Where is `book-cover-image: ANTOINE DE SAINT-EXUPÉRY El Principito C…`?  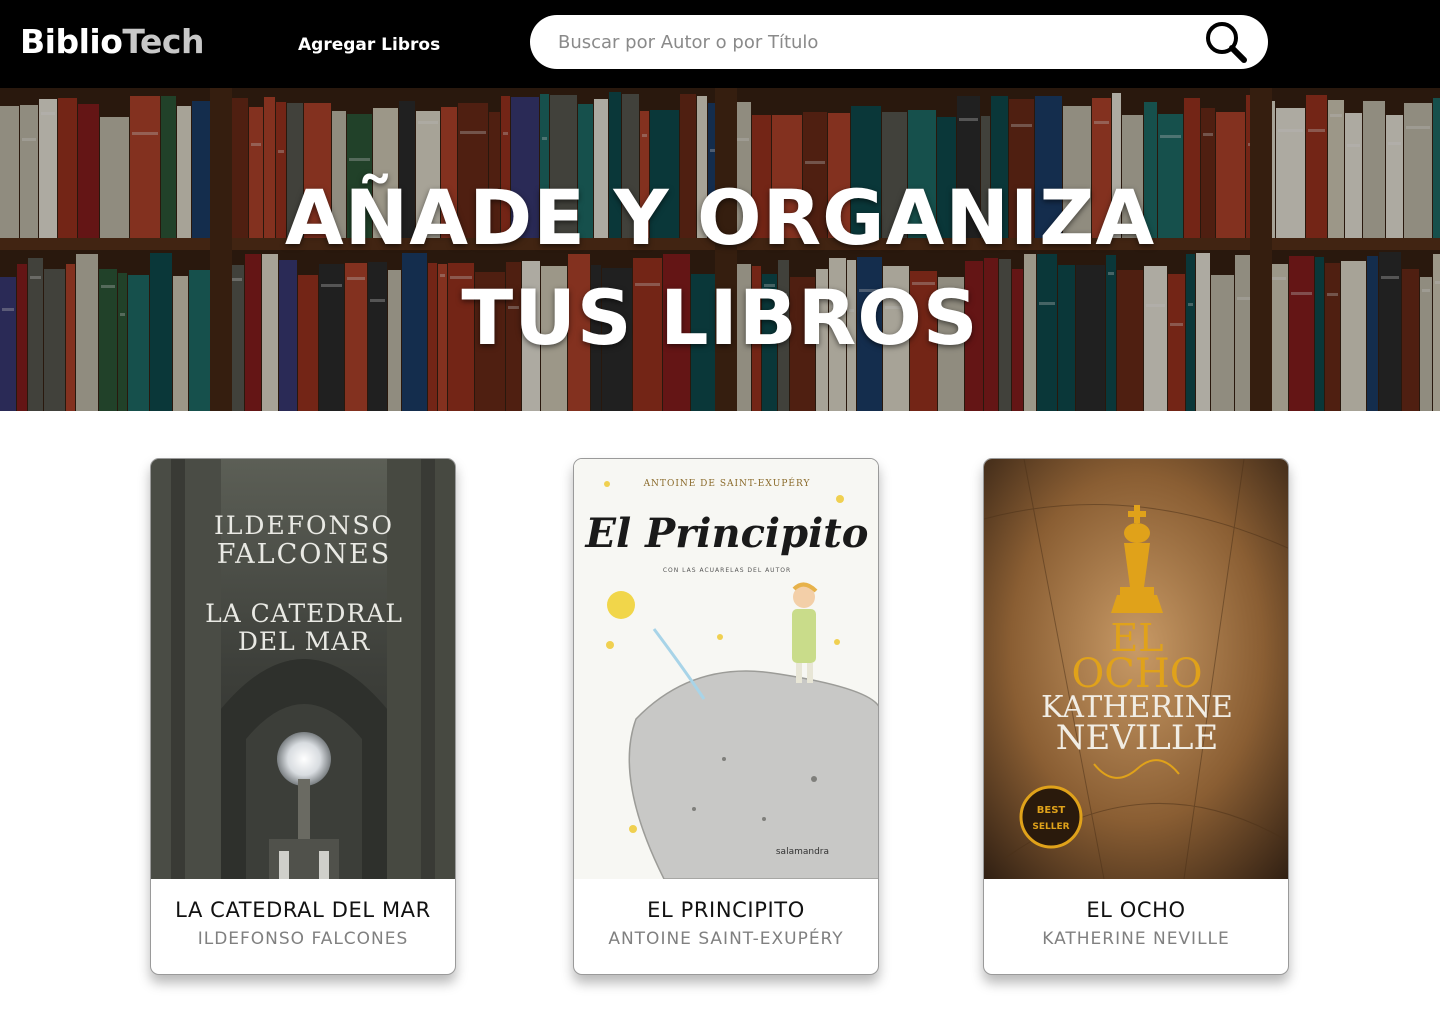
book-cover-image: ANTOINE DE SAINT-EXUPÉRY El Principito C… is located at coordinates (726, 669).